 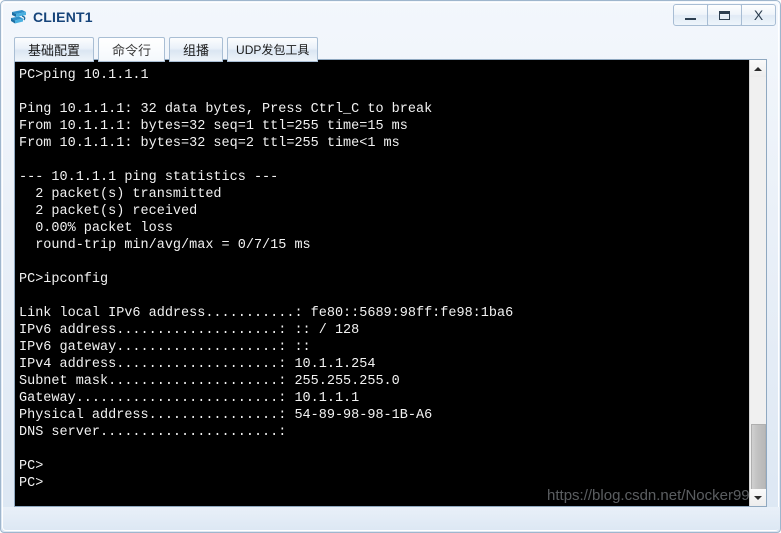 What do you see at coordinates (168, 49) in the screenshot?
I see `tab-bar: 基础配置 命令行 组播 UDP发包工具` at bounding box center [168, 49].